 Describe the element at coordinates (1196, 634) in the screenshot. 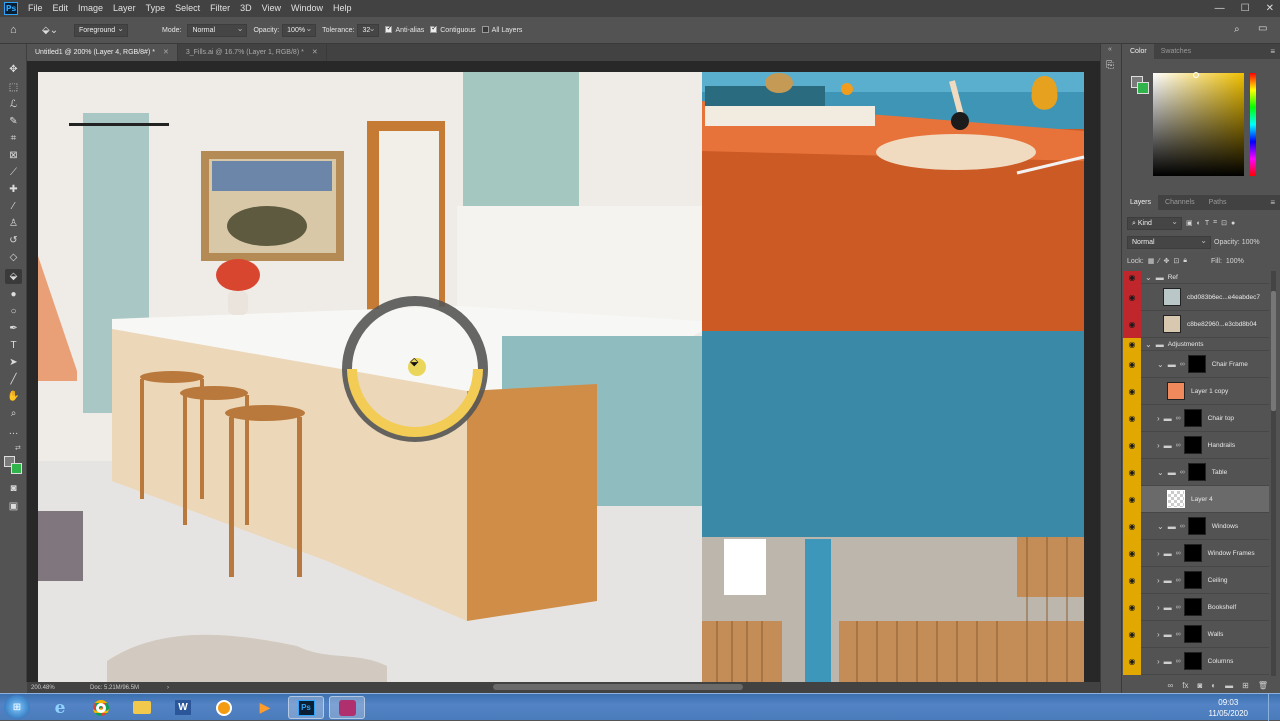

I see `layer-row-walls: ◉ › ▬ ∞ Walls` at that location.